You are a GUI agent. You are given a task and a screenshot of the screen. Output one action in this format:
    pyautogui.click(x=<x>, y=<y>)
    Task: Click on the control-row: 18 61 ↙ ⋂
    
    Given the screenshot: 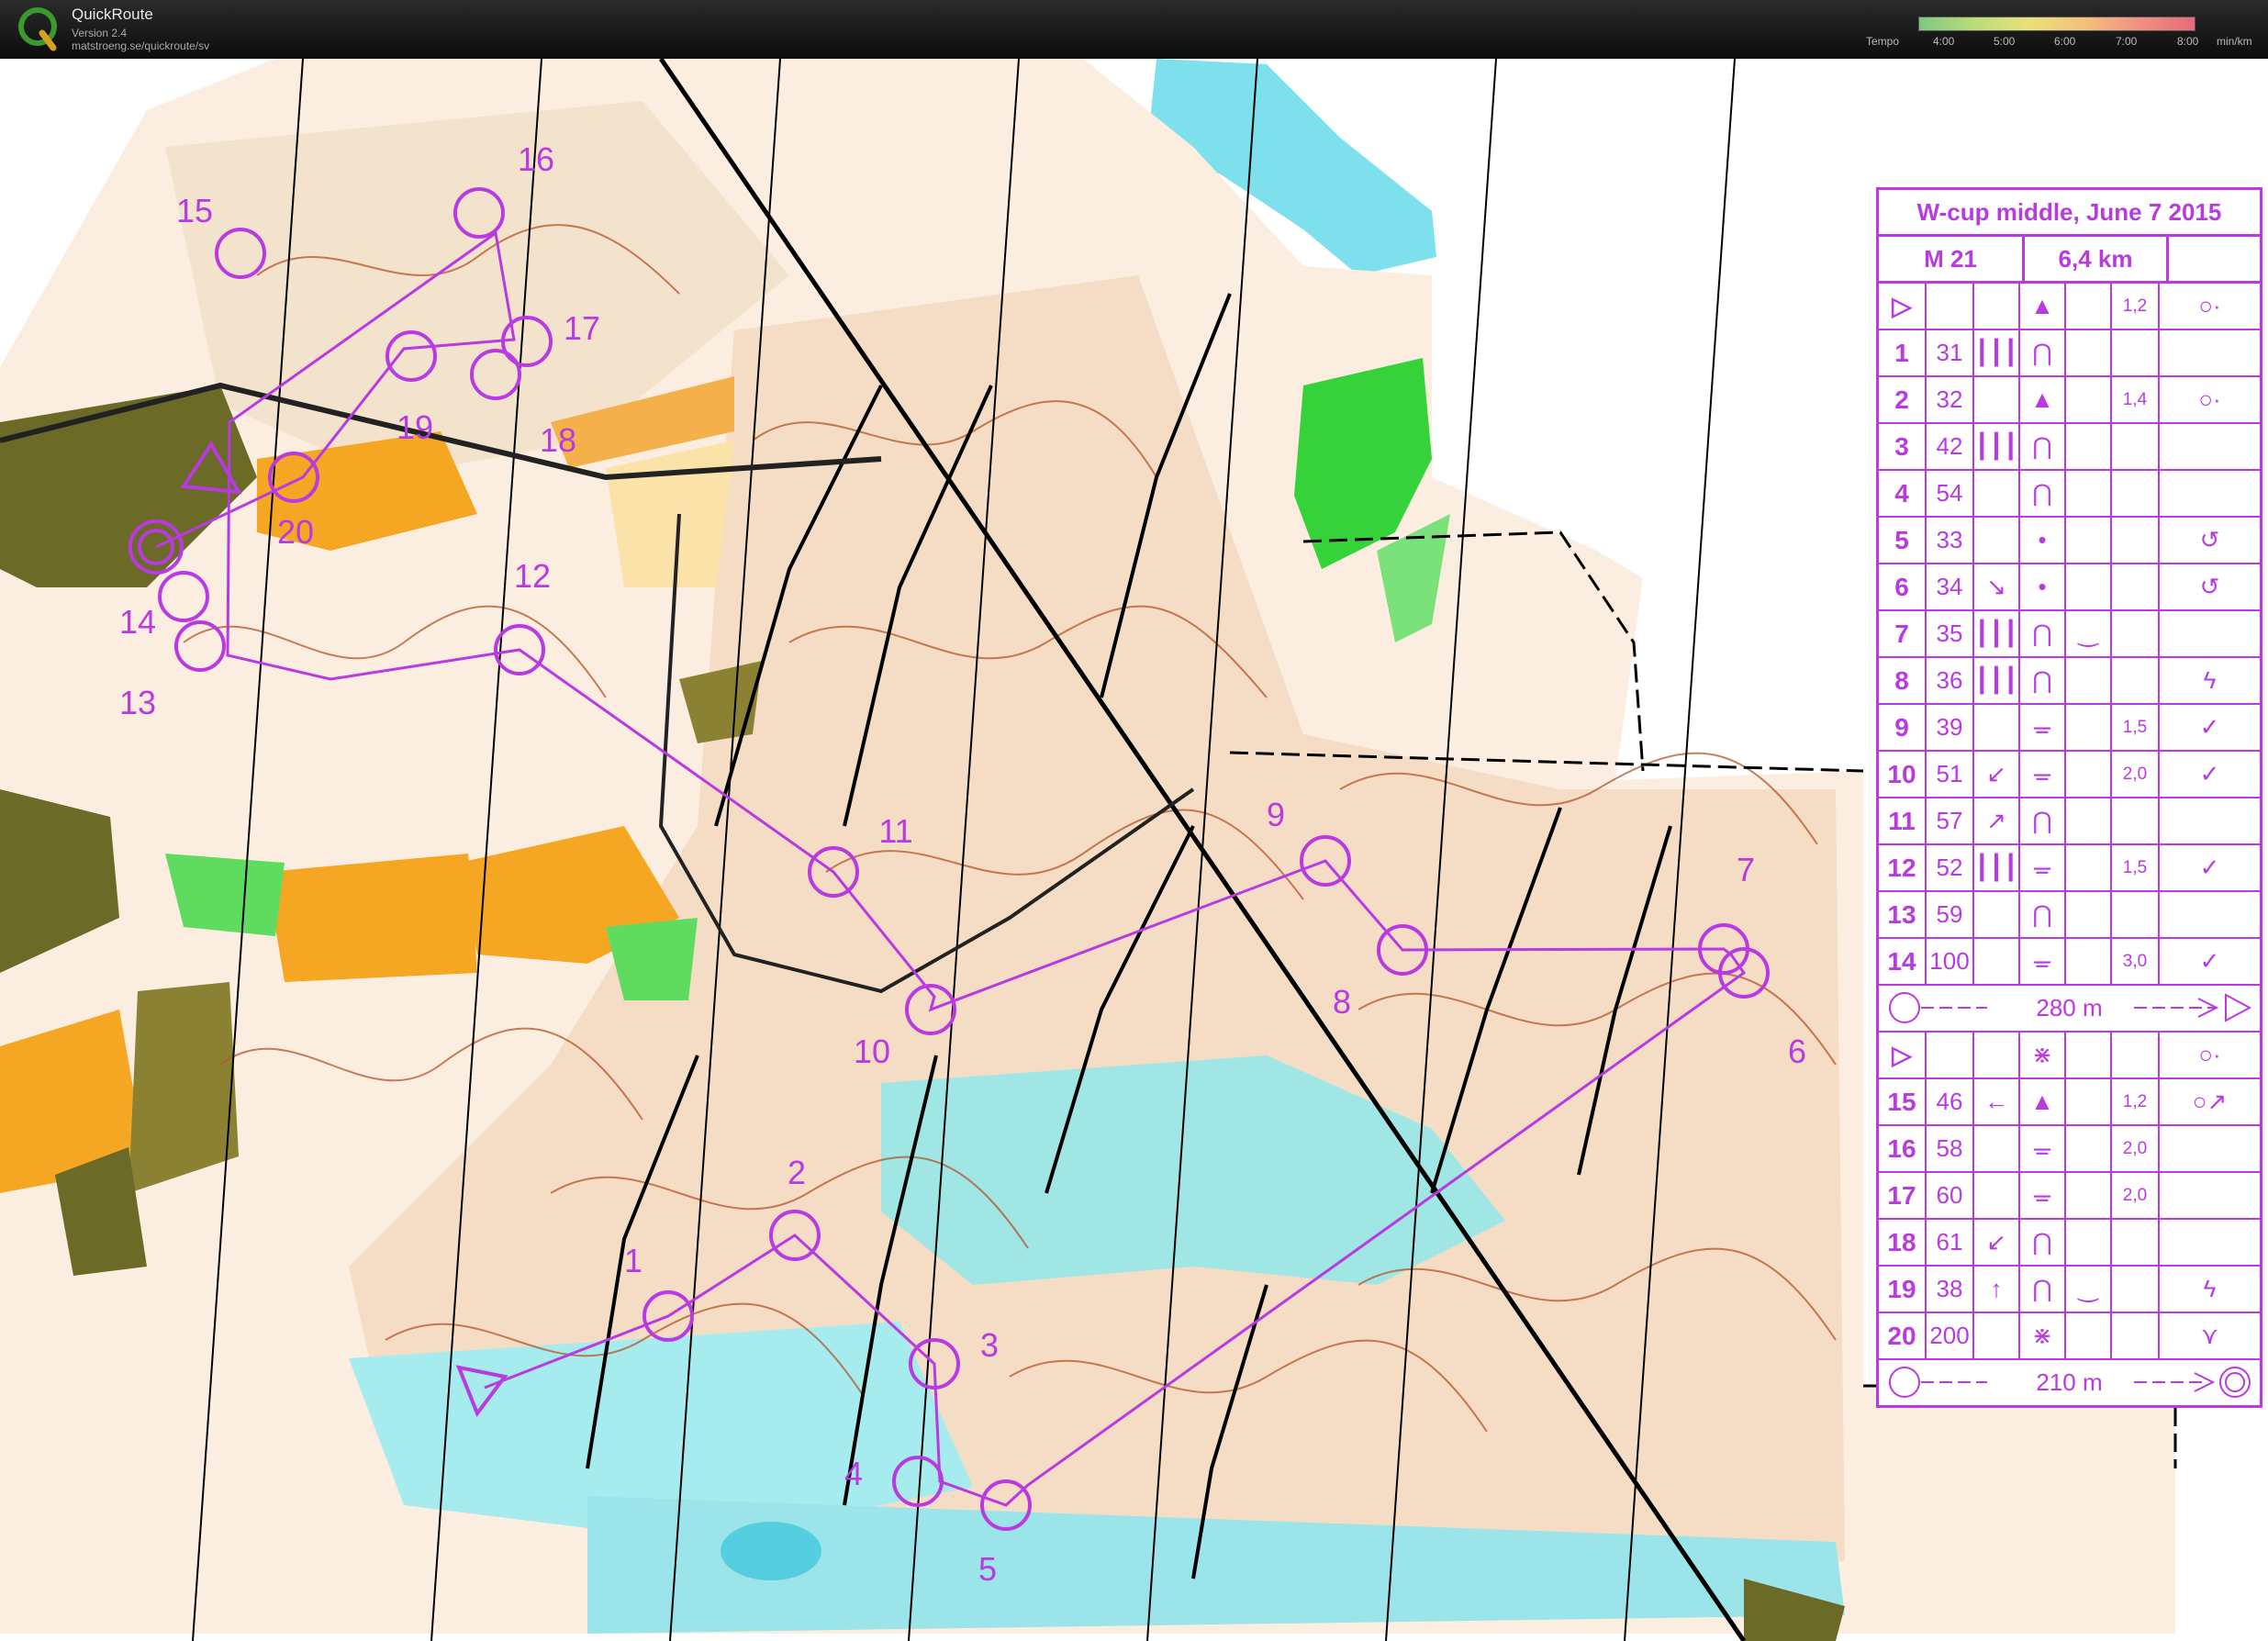 What is the action you would take?
    pyautogui.click(x=2069, y=1243)
    